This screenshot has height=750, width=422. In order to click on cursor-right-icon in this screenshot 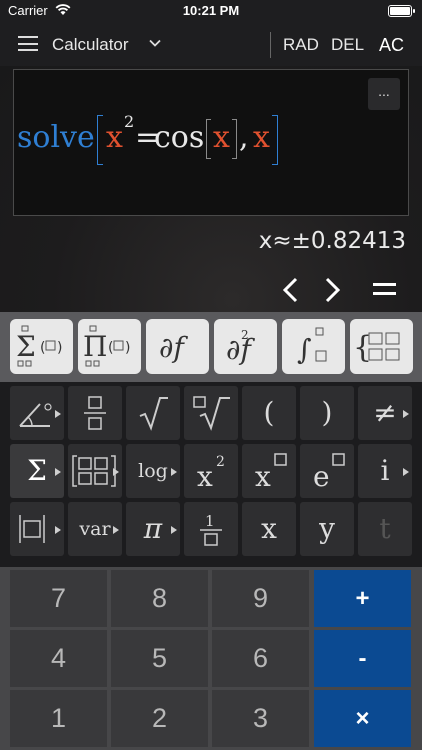, I will do `click(332, 290)`.